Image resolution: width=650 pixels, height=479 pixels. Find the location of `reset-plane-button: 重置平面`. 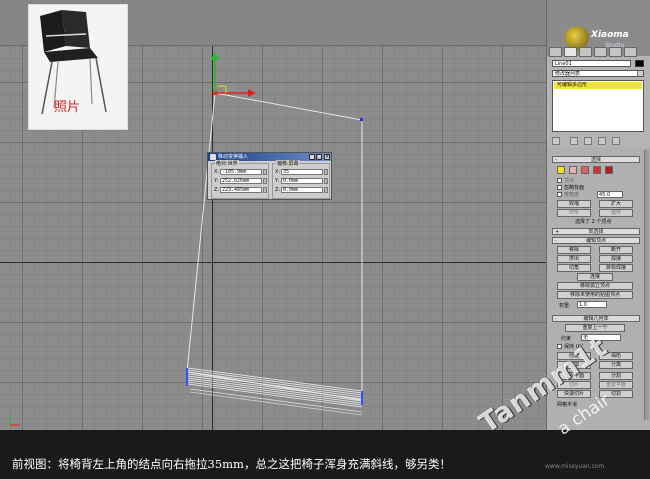

reset-plane-button: 重置平面 is located at coordinates (616, 385).